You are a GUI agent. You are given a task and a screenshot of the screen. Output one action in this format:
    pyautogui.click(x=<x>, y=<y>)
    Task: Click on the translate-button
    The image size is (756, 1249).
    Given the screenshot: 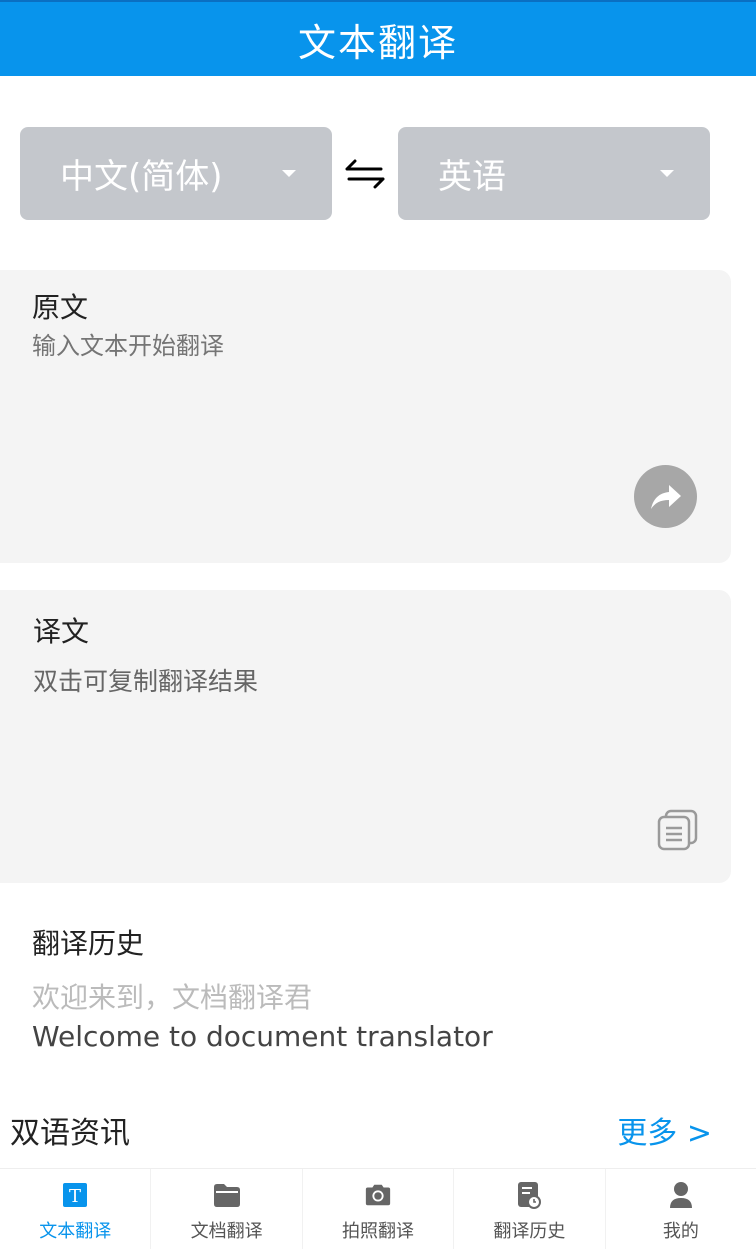 What is the action you would take?
    pyautogui.click(x=665, y=496)
    